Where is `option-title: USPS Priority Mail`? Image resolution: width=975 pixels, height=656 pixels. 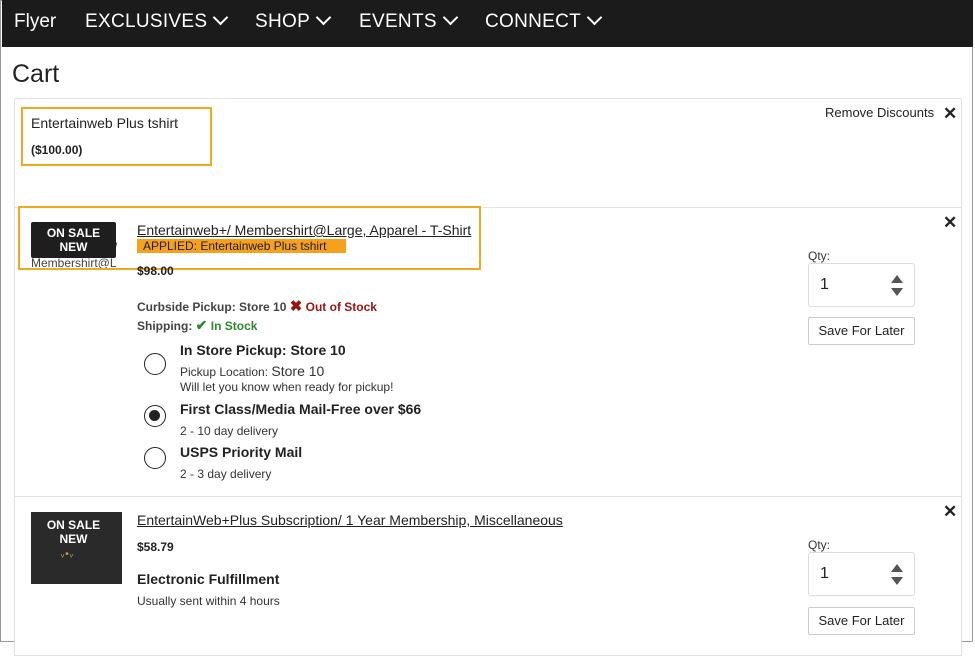
option-title: USPS Priority Mail is located at coordinates (241, 452).